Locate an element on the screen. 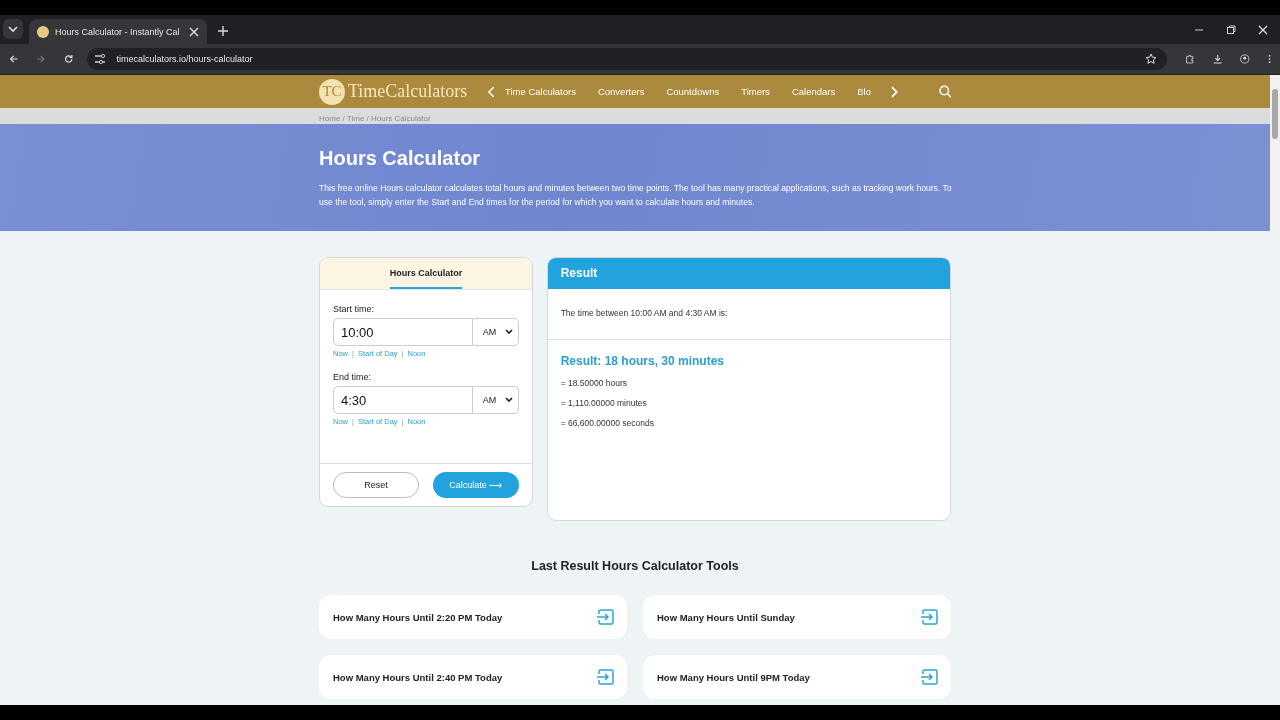  chevron-left-icon is located at coordinates (491, 91).